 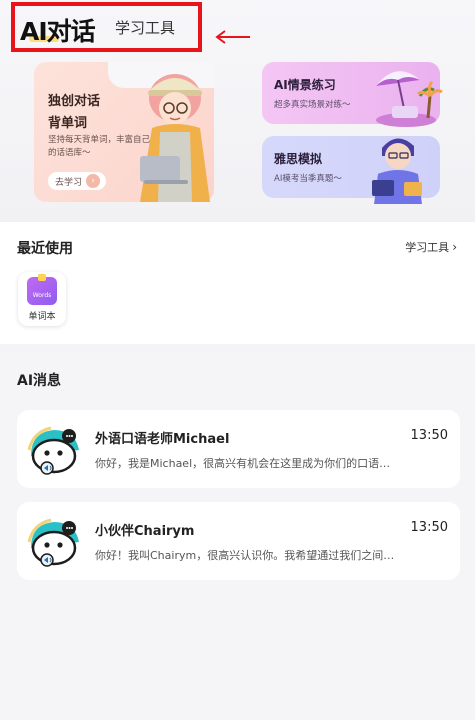 I want to click on bookmark-icon, so click(x=42, y=277).